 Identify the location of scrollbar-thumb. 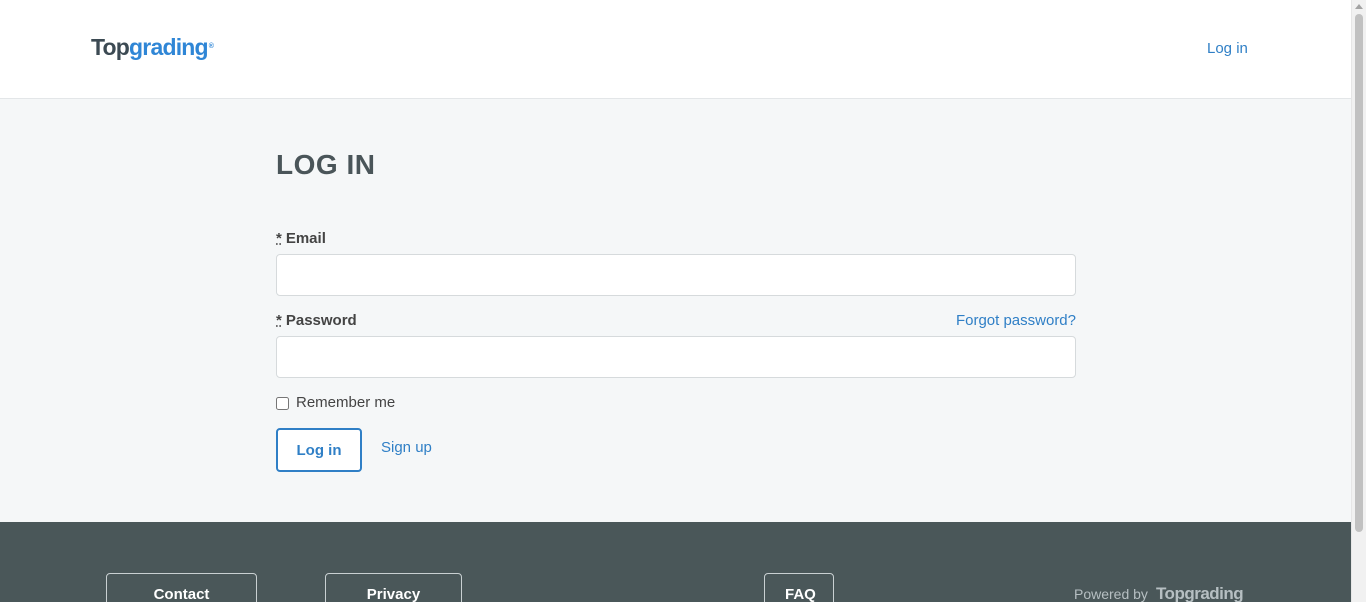
(1359, 273).